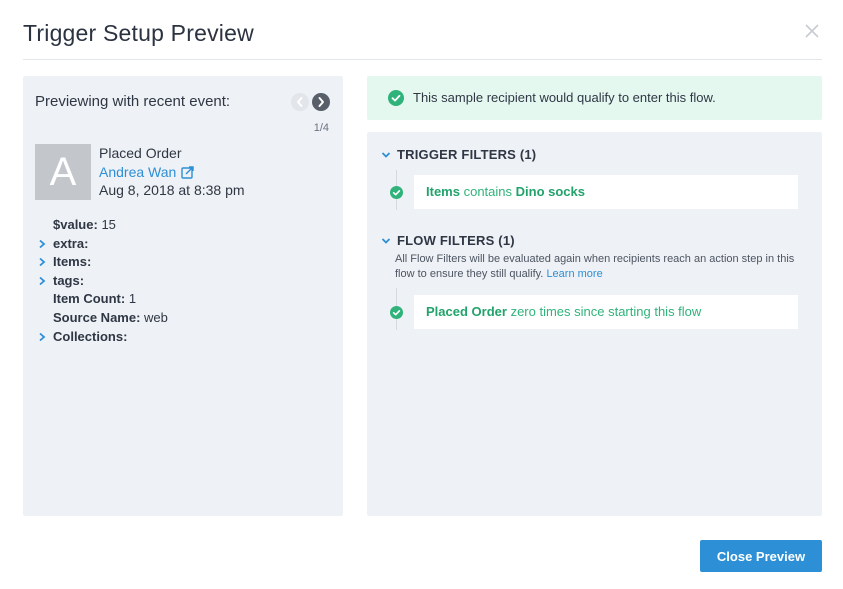 The width and height of the screenshot is (843, 589). Describe the element at coordinates (89, 299) in the screenshot. I see `property-key: Item Count:` at that location.